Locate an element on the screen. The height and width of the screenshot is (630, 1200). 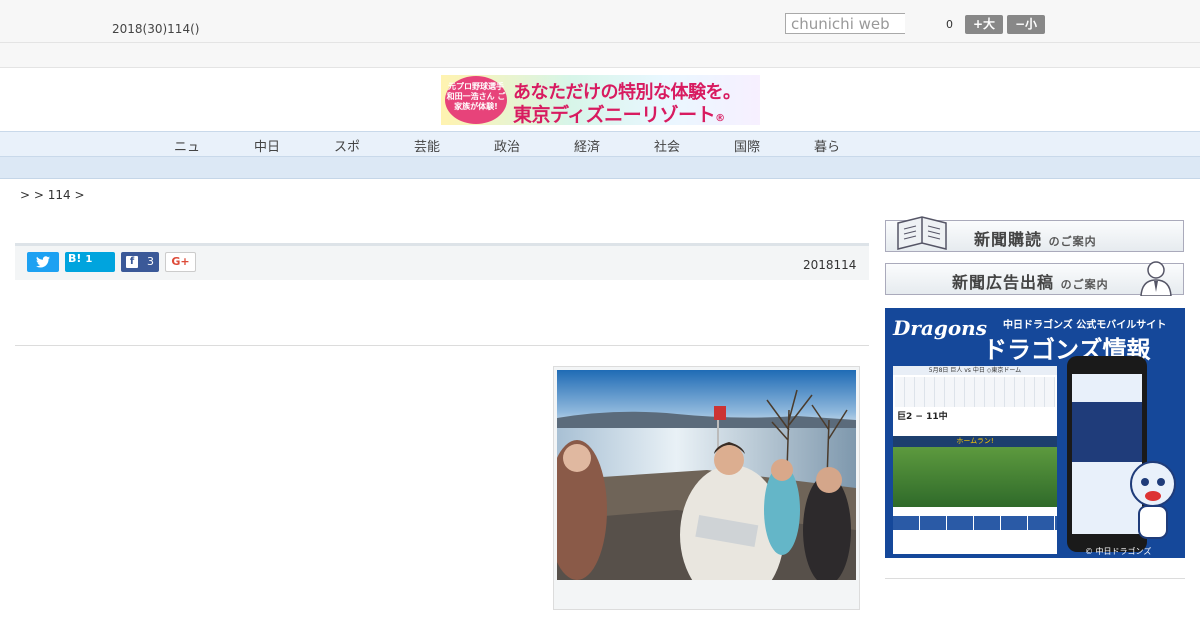
subscription-label: 新聞購読 のご案内 is located at coordinates (1035, 238).